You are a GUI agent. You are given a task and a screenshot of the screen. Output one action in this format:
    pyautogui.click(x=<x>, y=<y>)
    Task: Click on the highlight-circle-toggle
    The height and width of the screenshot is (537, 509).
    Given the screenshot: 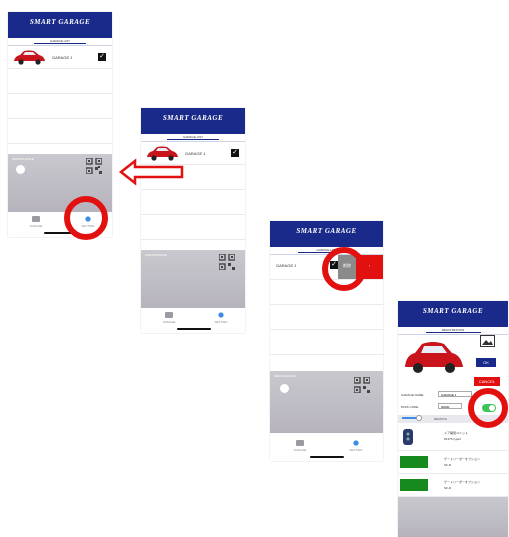 What is the action you would take?
    pyautogui.click(x=488, y=408)
    